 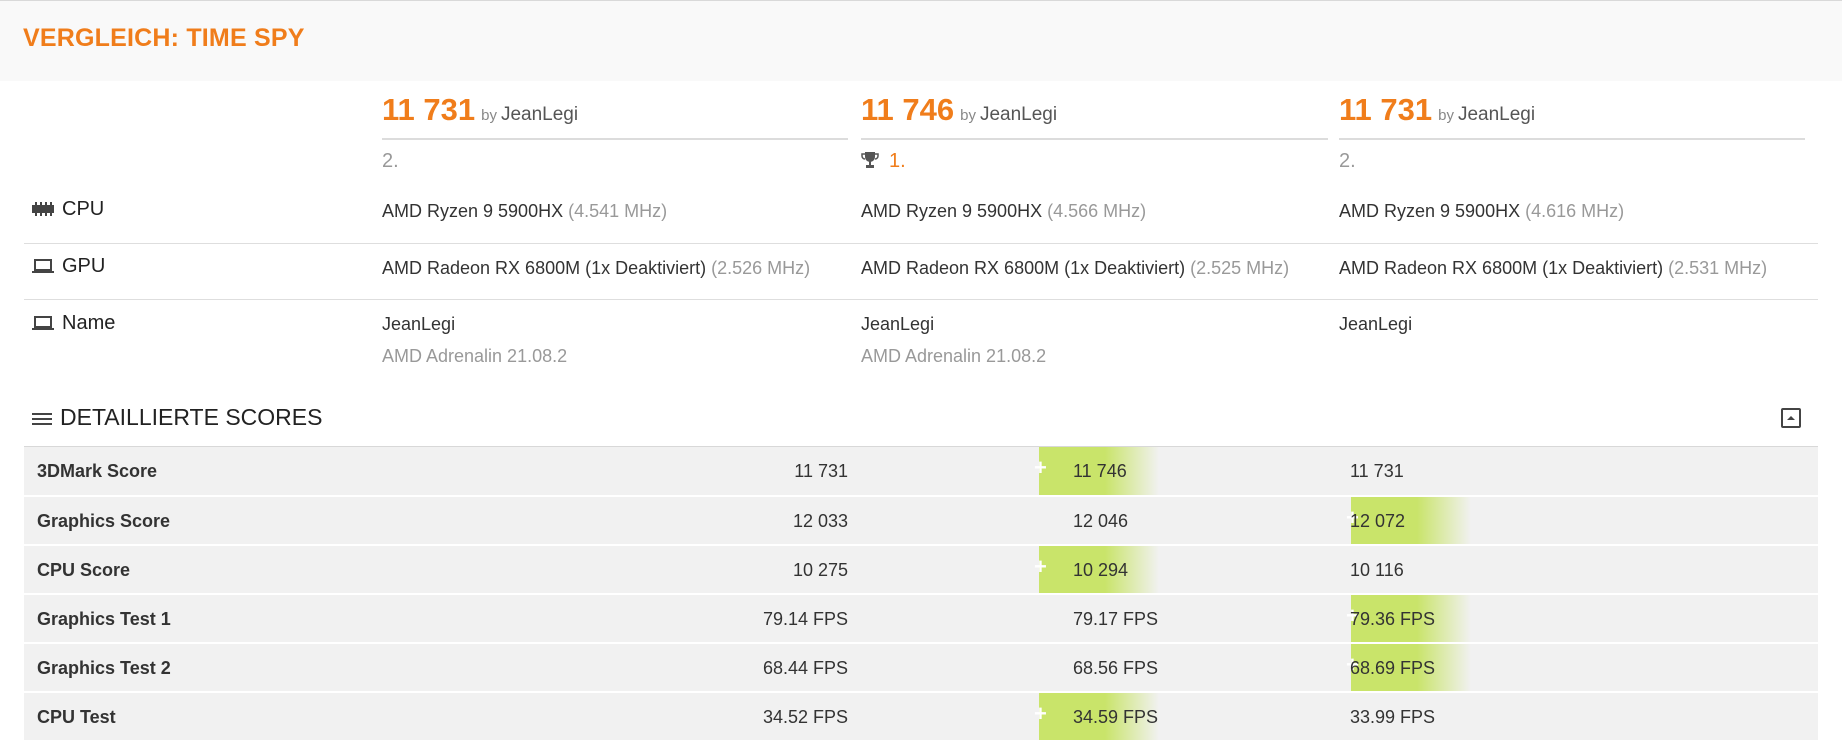 I want to click on score-value-col-2: 68.56 FPS, so click(x=1116, y=668).